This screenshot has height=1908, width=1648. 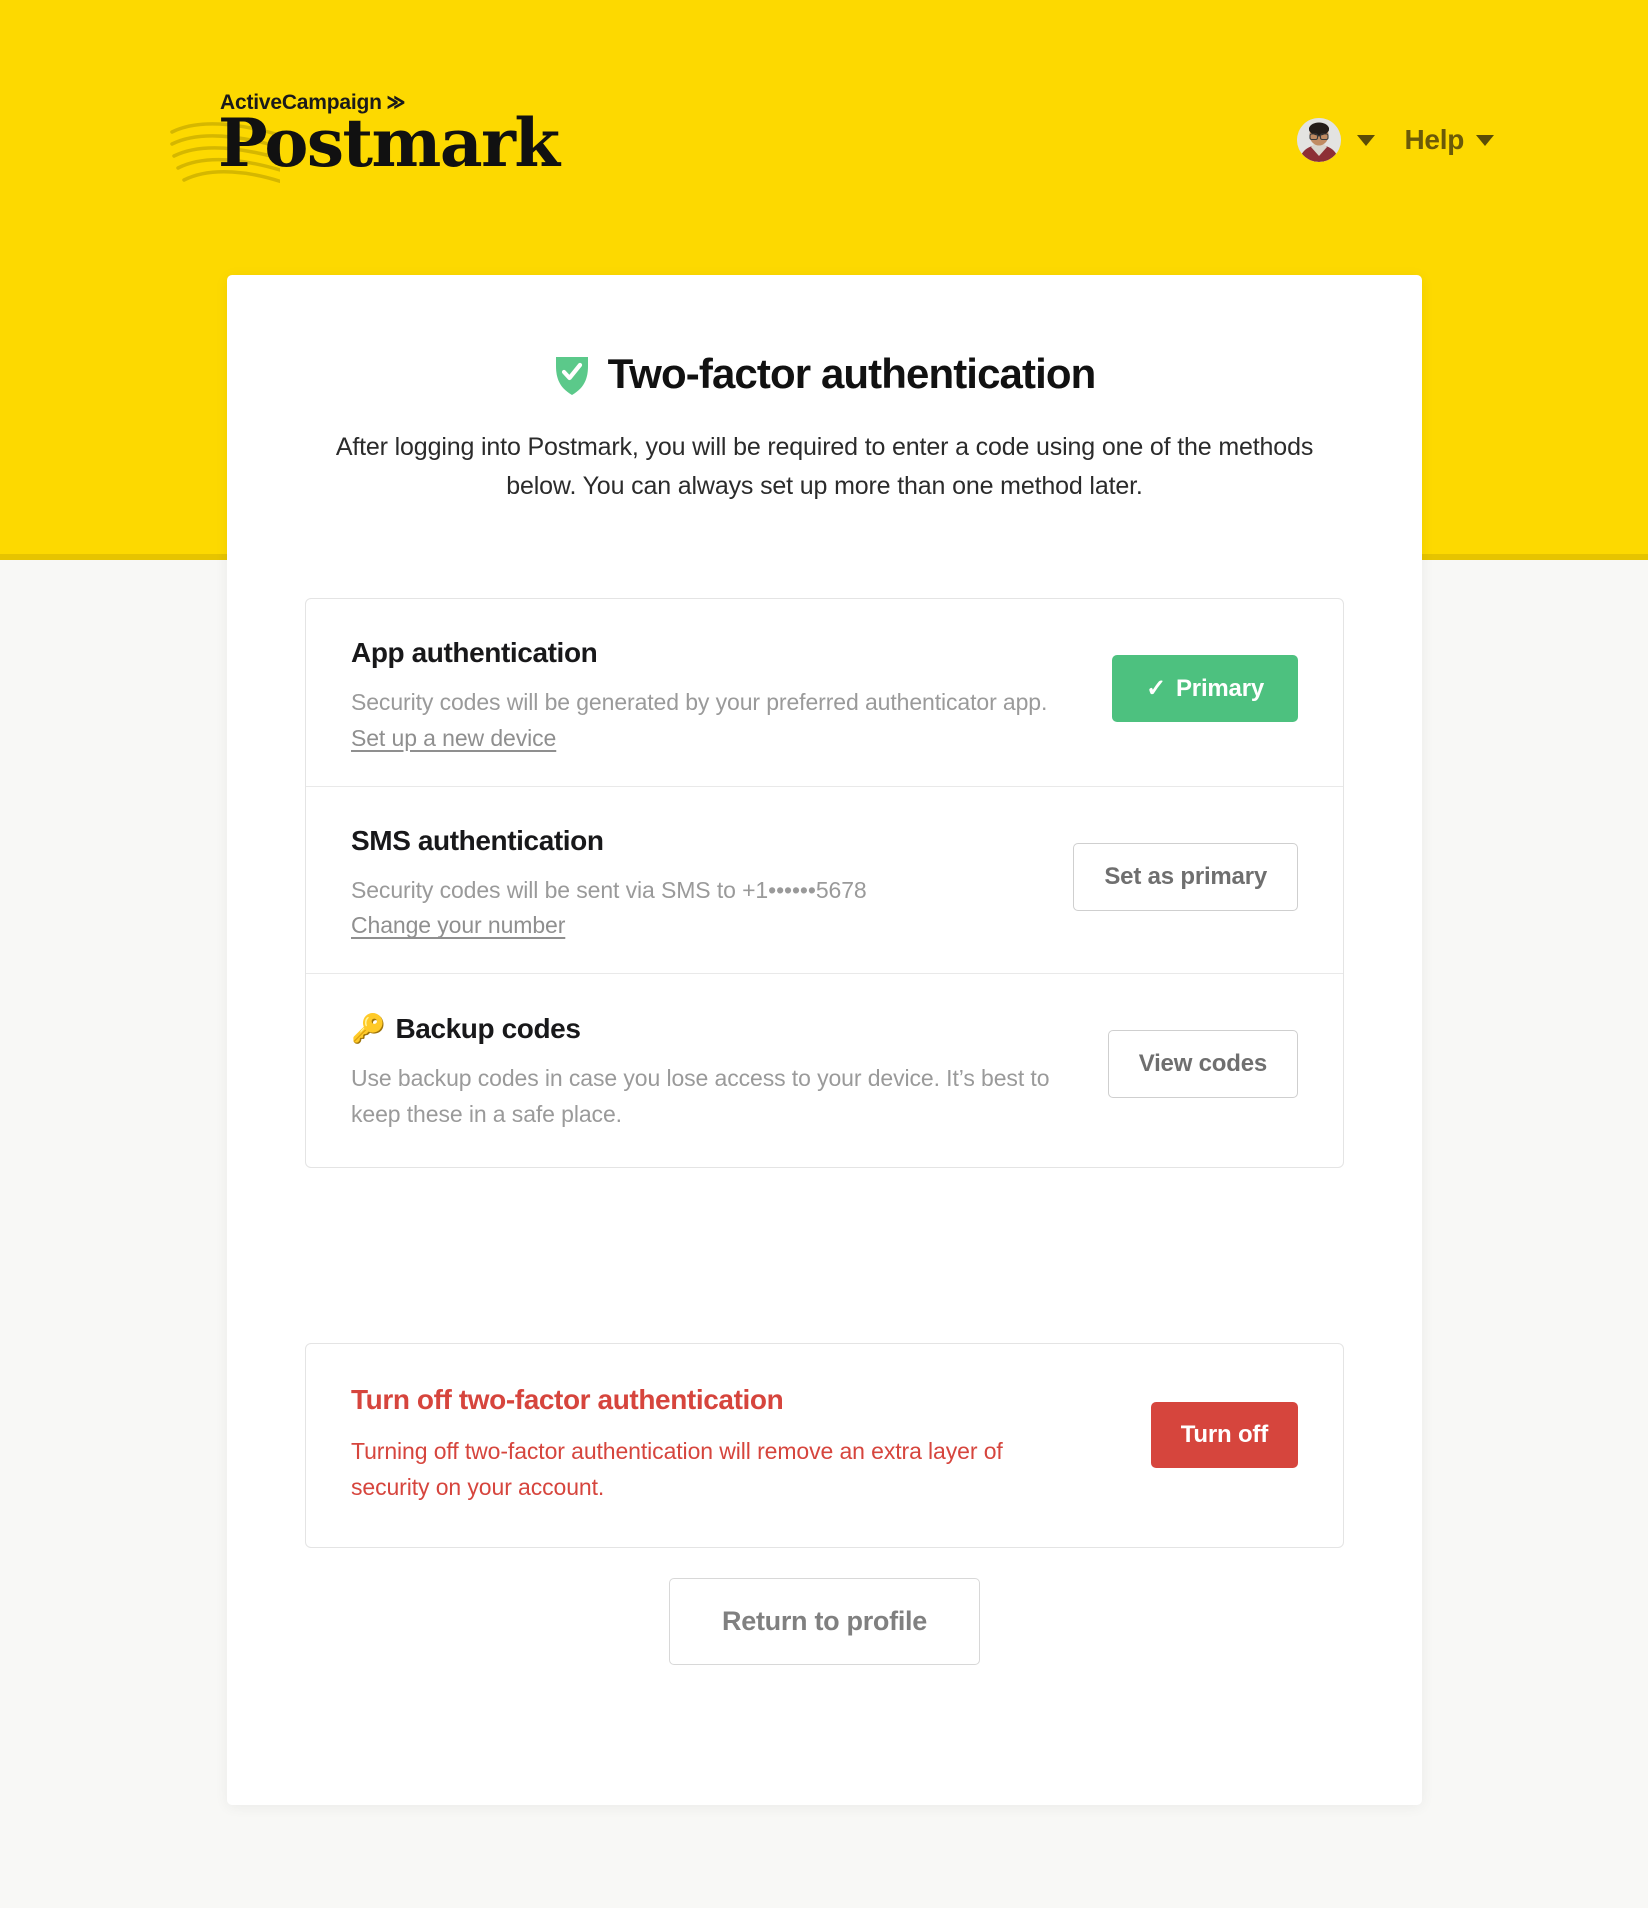 I want to click on header-nav: Help, so click(x=1395, y=140).